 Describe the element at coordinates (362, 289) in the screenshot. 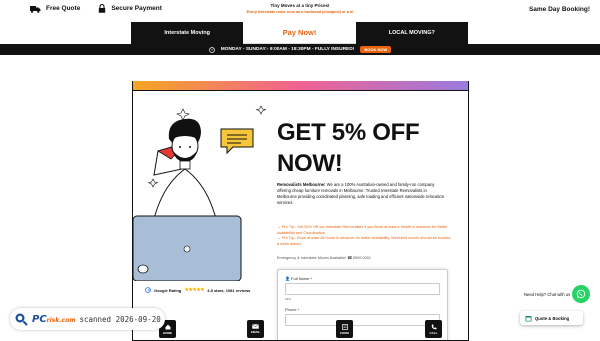

I see `full-name-input` at that location.